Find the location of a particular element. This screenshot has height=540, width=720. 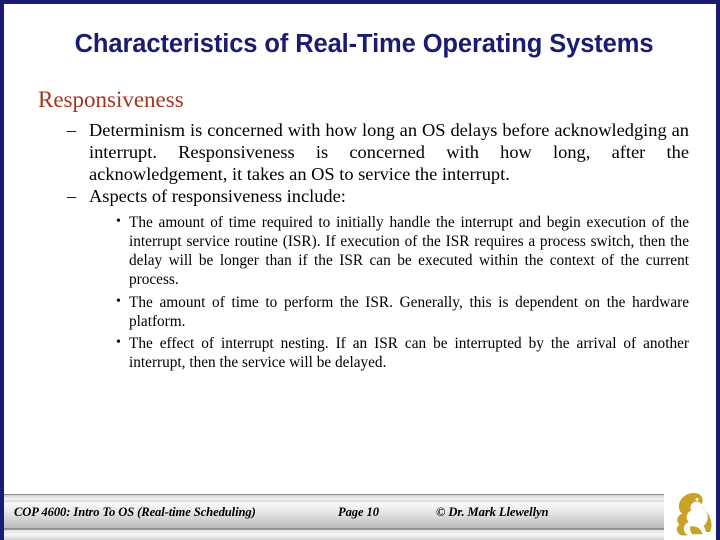

bullet-level2-text: Aspects of responsiveness include: is located at coordinates (217, 196).